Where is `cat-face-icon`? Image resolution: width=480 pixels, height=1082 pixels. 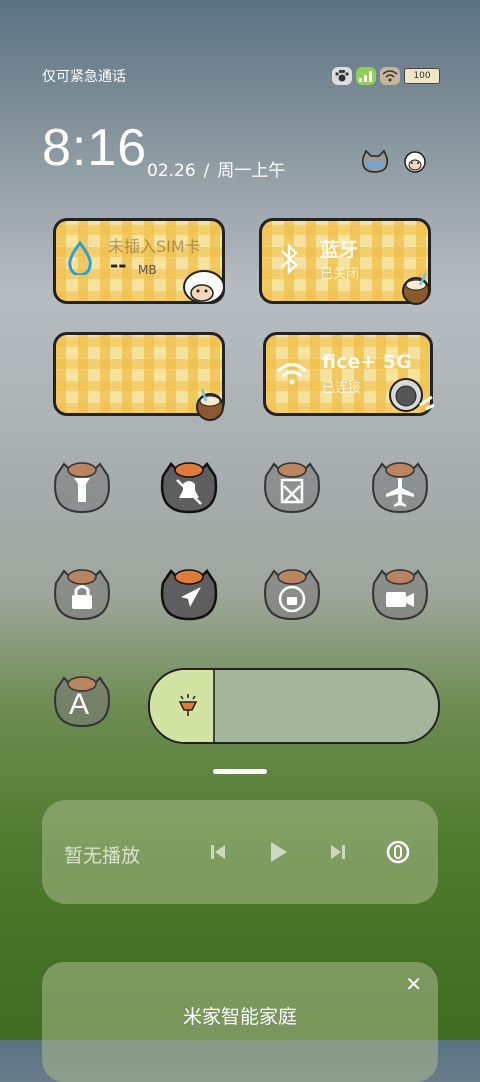 cat-face-icon is located at coordinates (375, 163).